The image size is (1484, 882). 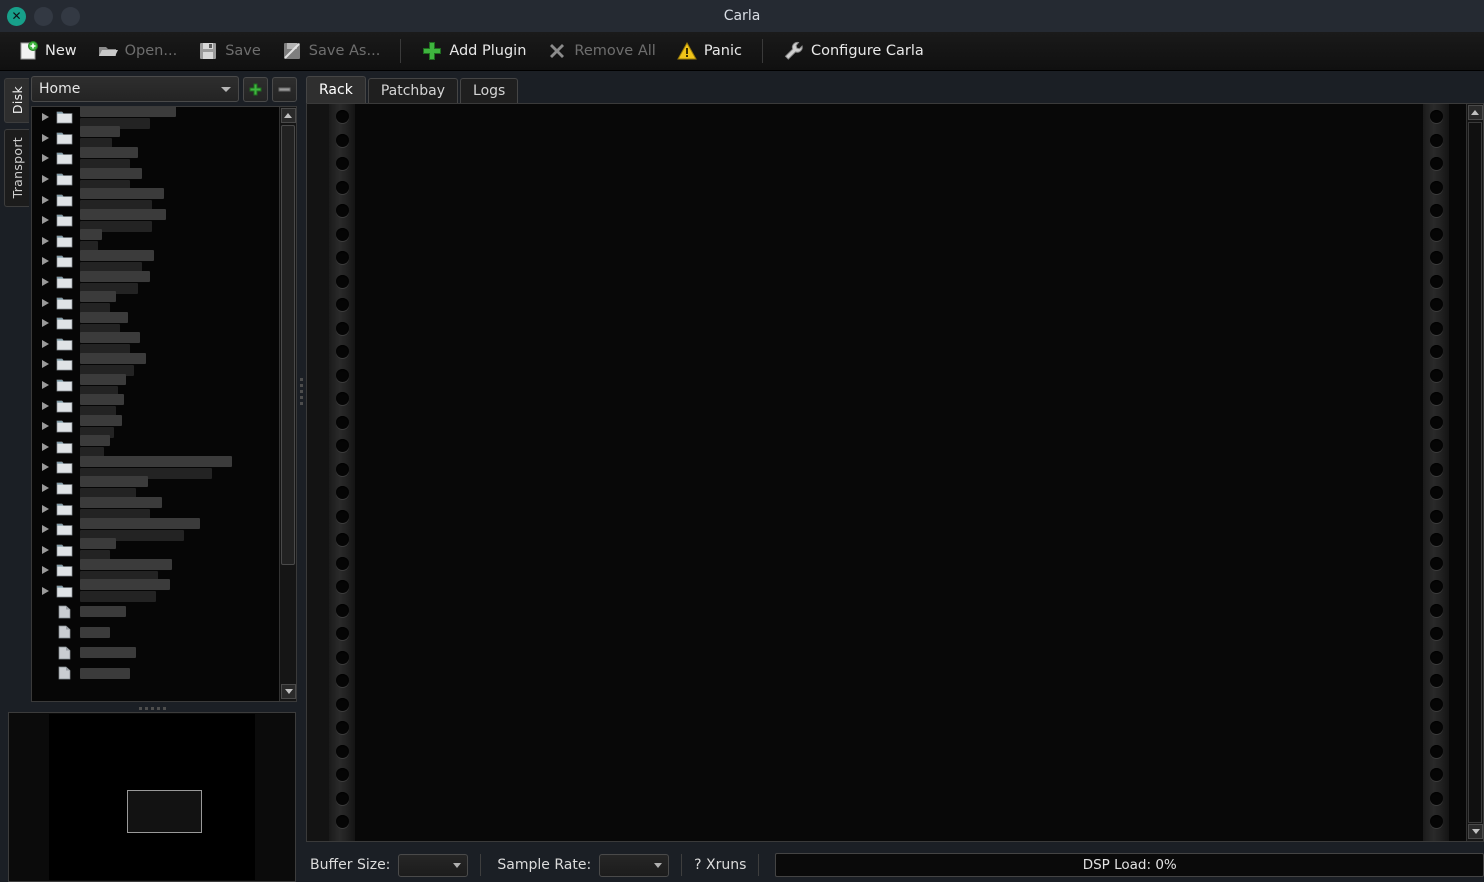 I want to click on tab-patchbay-label: Patchbay, so click(x=413, y=91).